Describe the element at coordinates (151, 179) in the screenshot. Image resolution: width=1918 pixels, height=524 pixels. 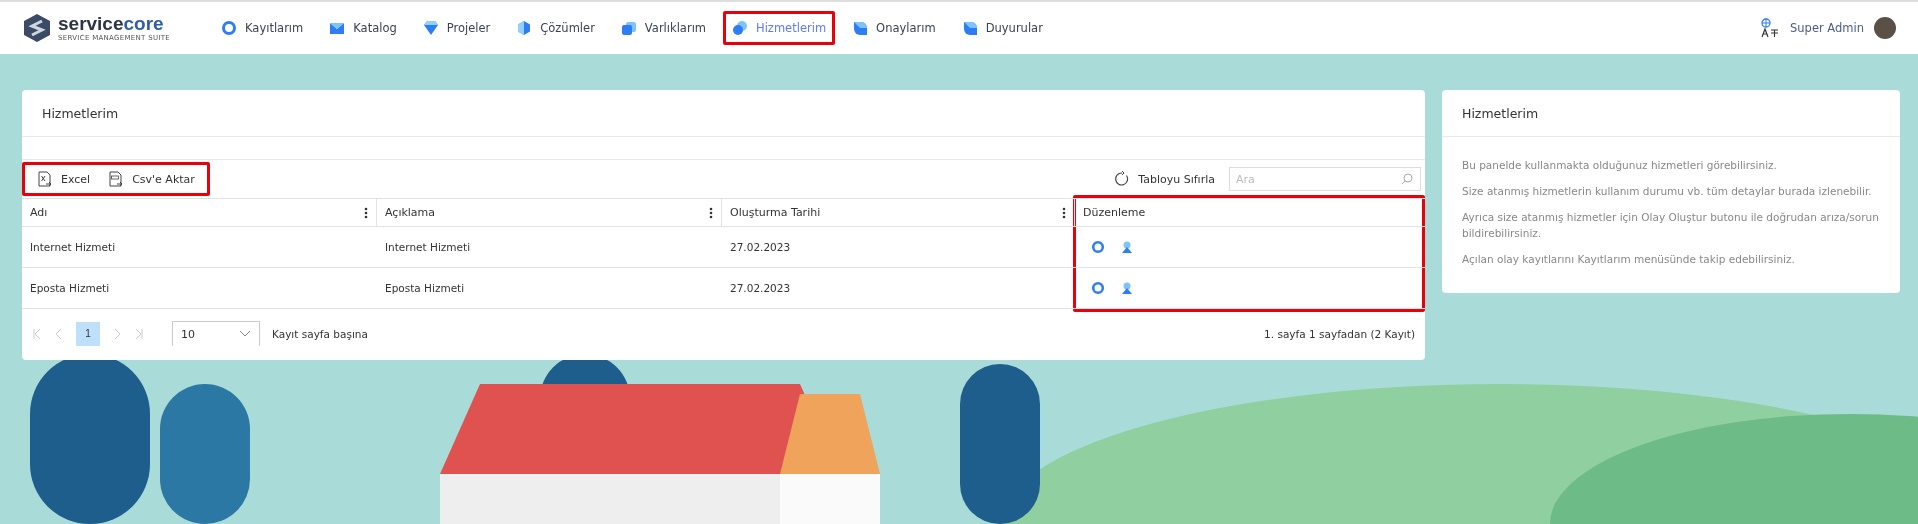
I see `csv-export-button: Csv'e Aktar` at that location.